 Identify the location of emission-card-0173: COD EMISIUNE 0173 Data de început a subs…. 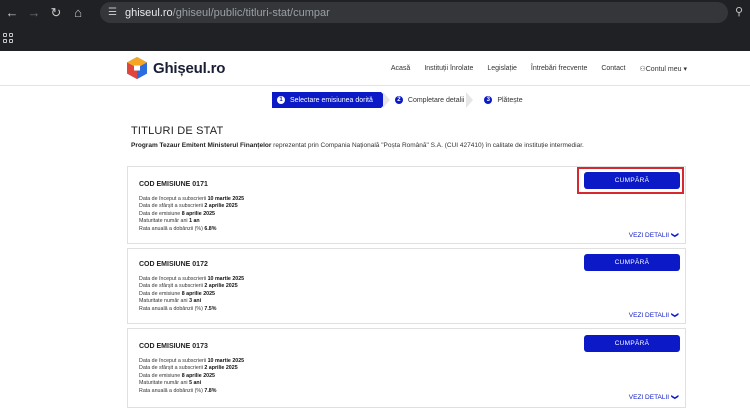
(406, 368).